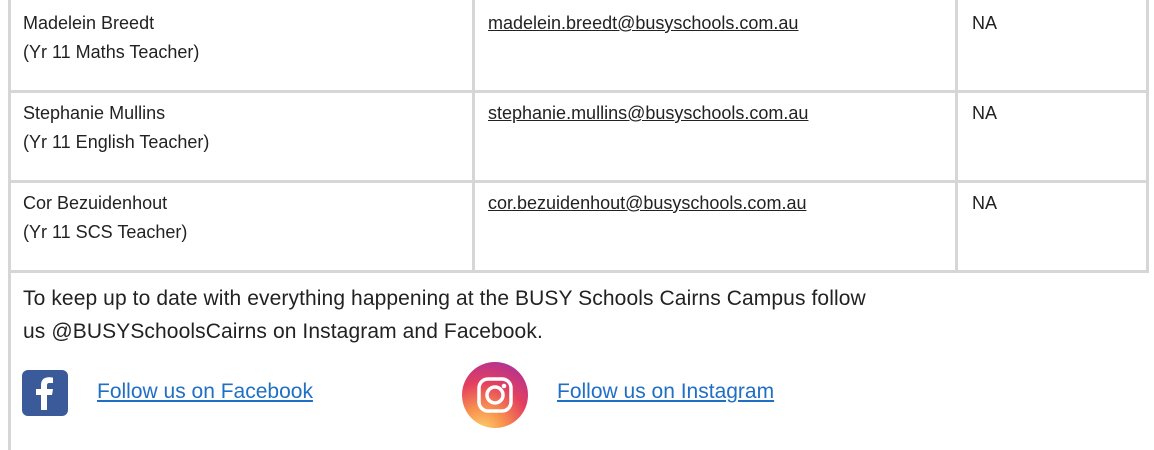 This screenshot has width=1154, height=450. I want to click on contact-role: (Yr 11 Maths Teacher), so click(111, 52).